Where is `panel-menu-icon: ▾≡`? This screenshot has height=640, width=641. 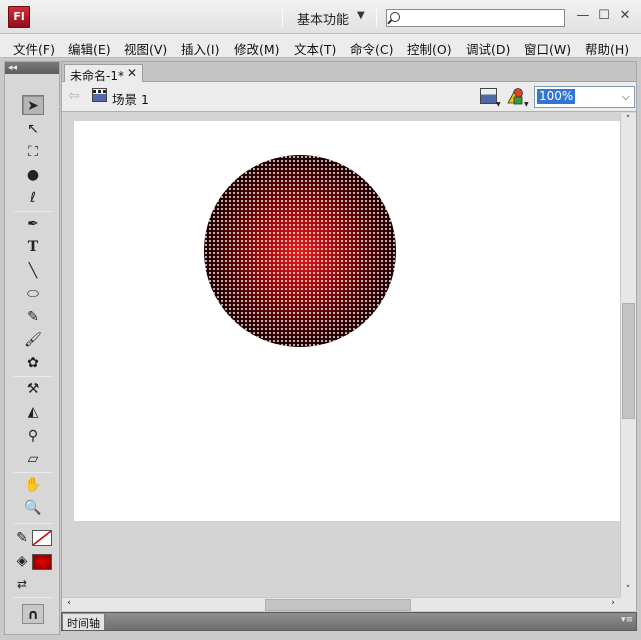
panel-menu-icon: ▾≡ is located at coordinates (627, 620).